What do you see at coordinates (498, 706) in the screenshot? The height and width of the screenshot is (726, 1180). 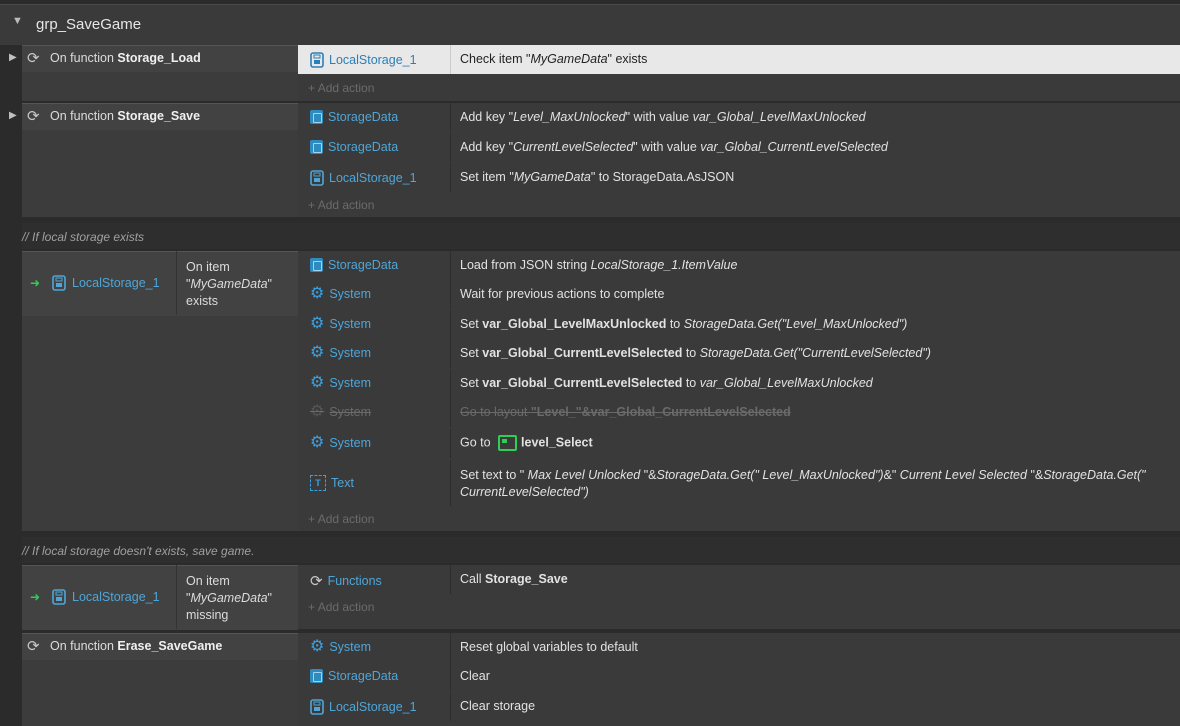 I see `action-text: Clear storage` at bounding box center [498, 706].